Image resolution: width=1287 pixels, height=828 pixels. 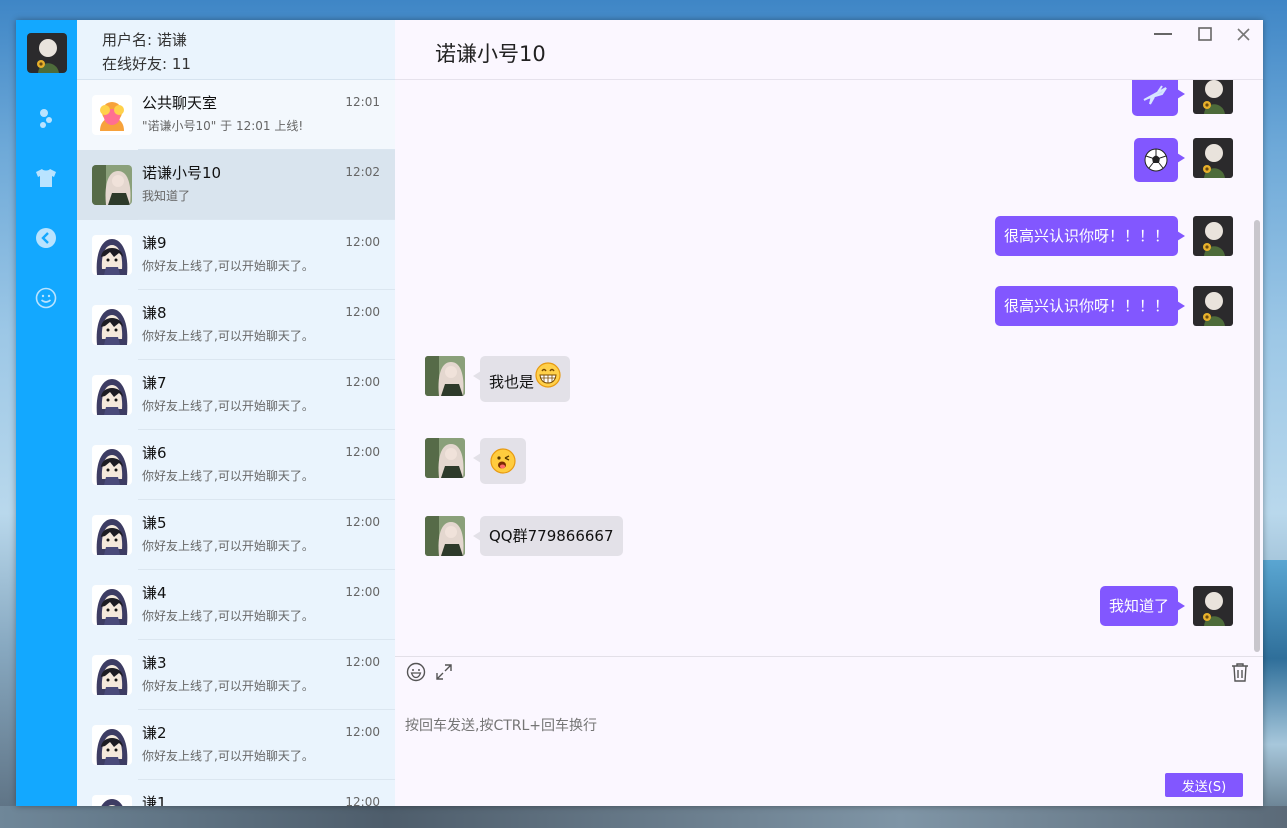 I want to click on user-info: 用户名: 诺谦 在线好友: 11, so click(x=236, y=50).